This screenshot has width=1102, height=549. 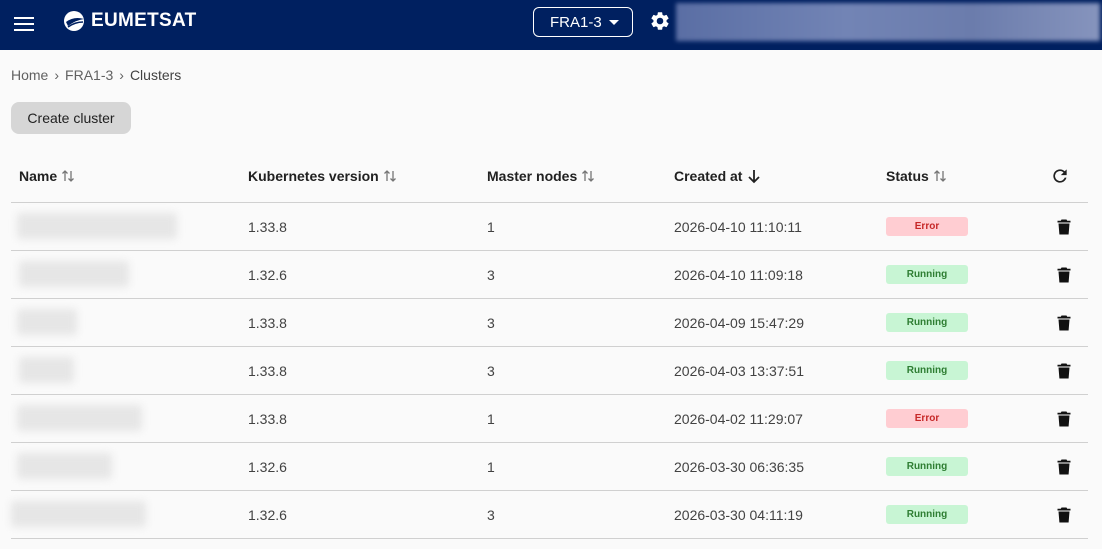 I want to click on created-at-cell: 2026-04-10 11:10:11, so click(x=738, y=227).